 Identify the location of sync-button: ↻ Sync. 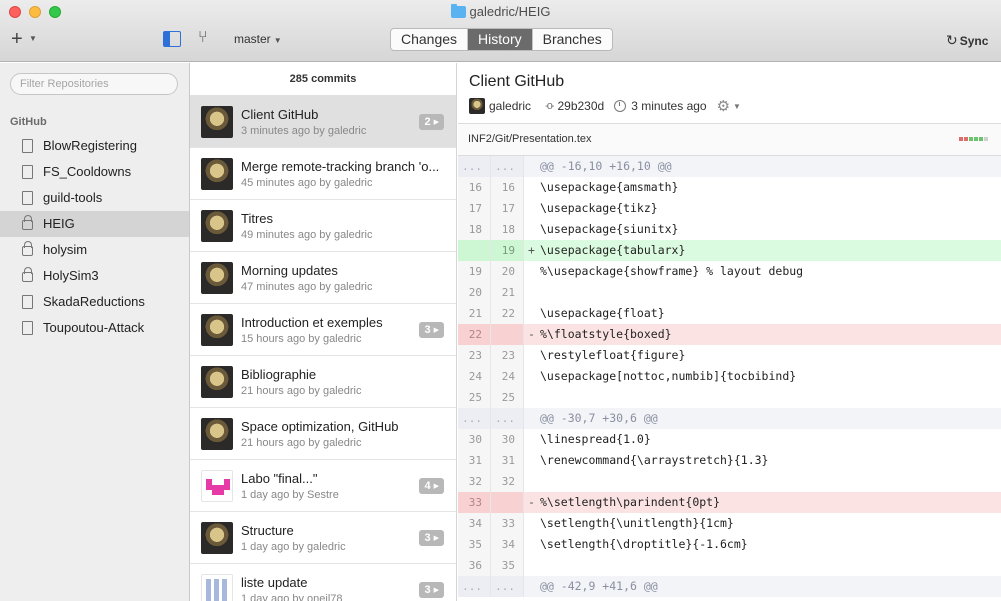
(967, 40).